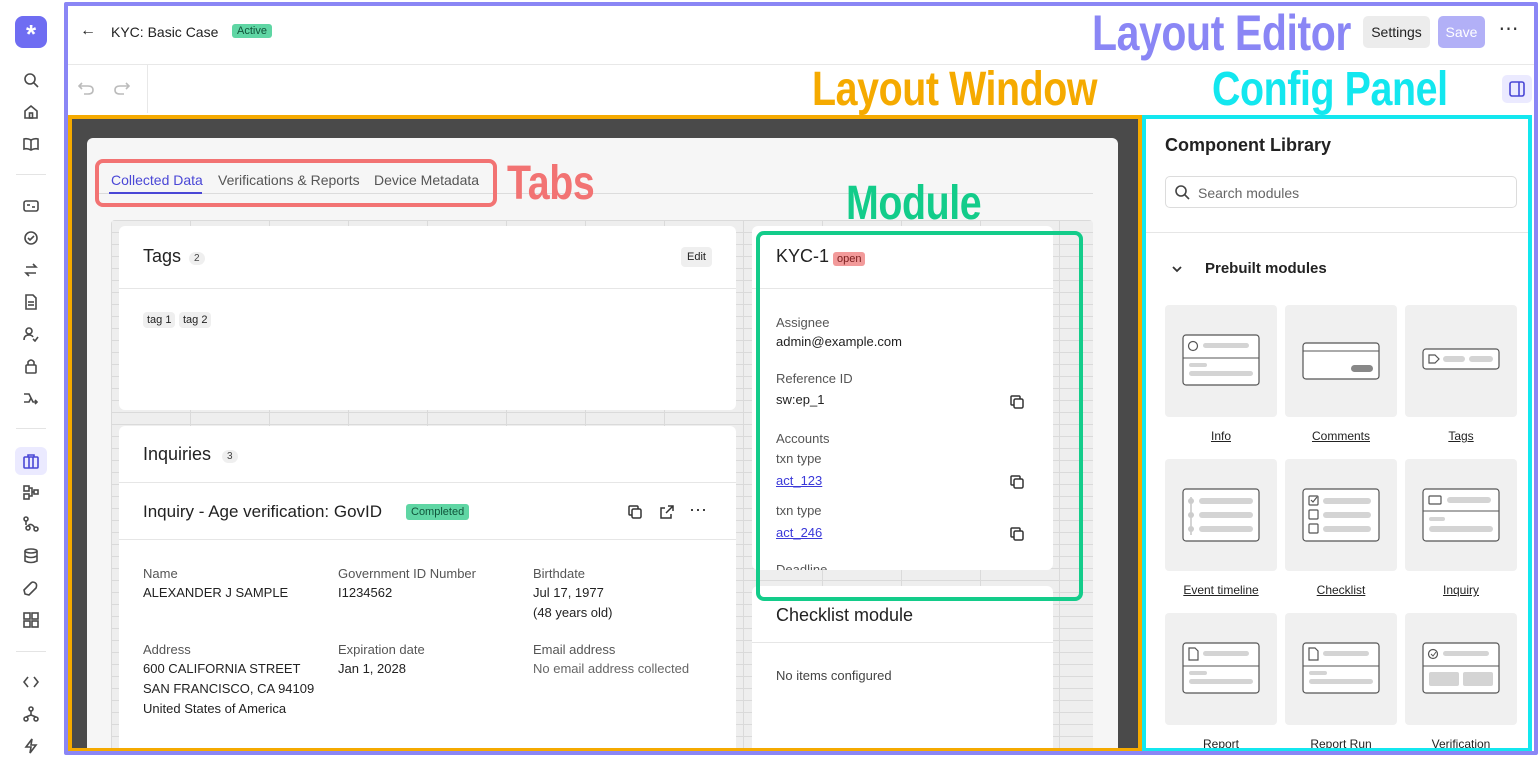  I want to click on wrench-icon, so click(31, 588).